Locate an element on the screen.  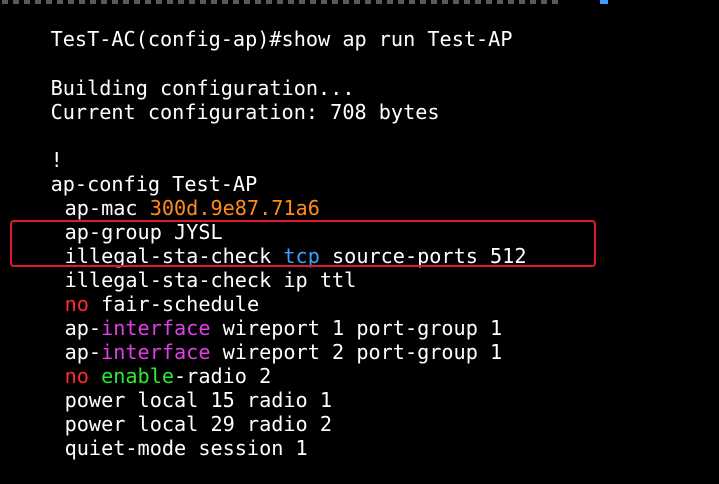
output-line-enable-radio: no enable-radio 2 is located at coordinates (144, 364).